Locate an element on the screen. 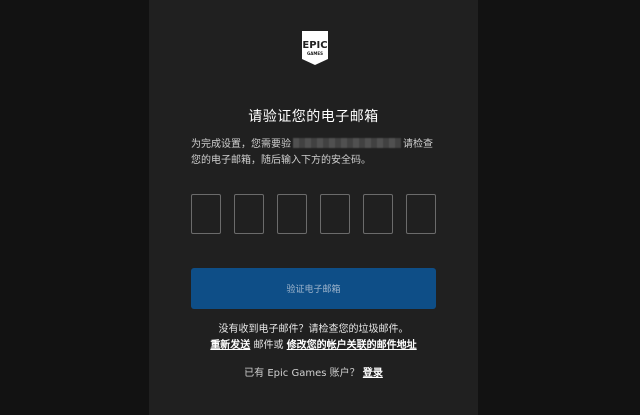 This screenshot has width=640, height=415. signin-row: 已有 Epic Games 账户？ 登录 is located at coordinates (313, 371).